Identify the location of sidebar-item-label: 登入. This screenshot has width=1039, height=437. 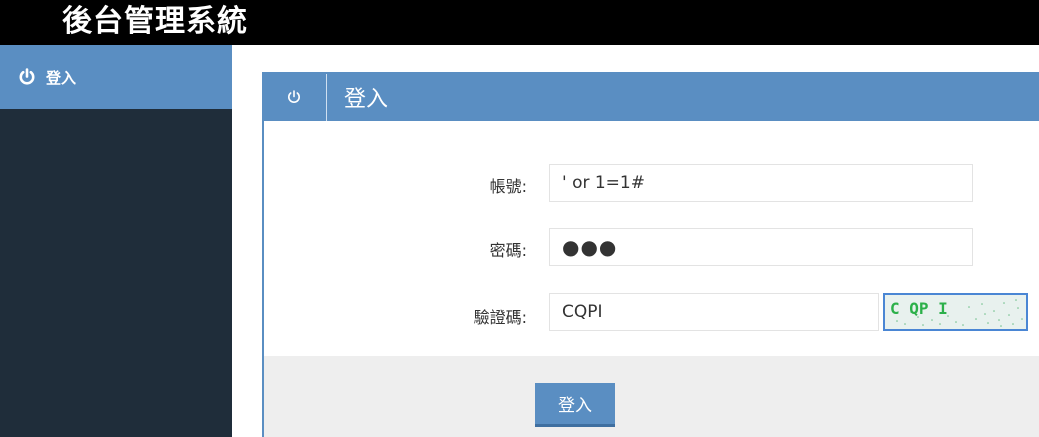
(61, 77).